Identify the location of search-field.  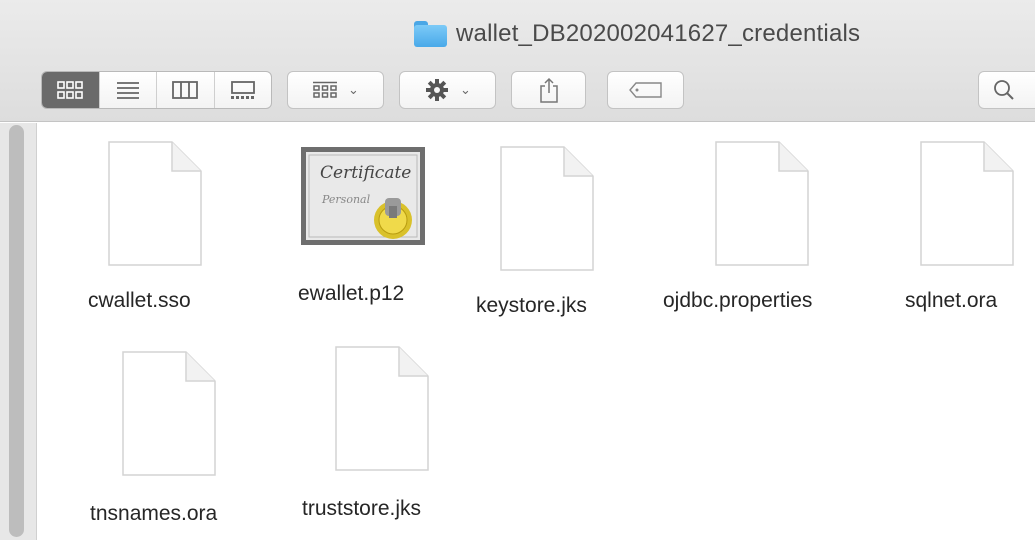
(1006, 90).